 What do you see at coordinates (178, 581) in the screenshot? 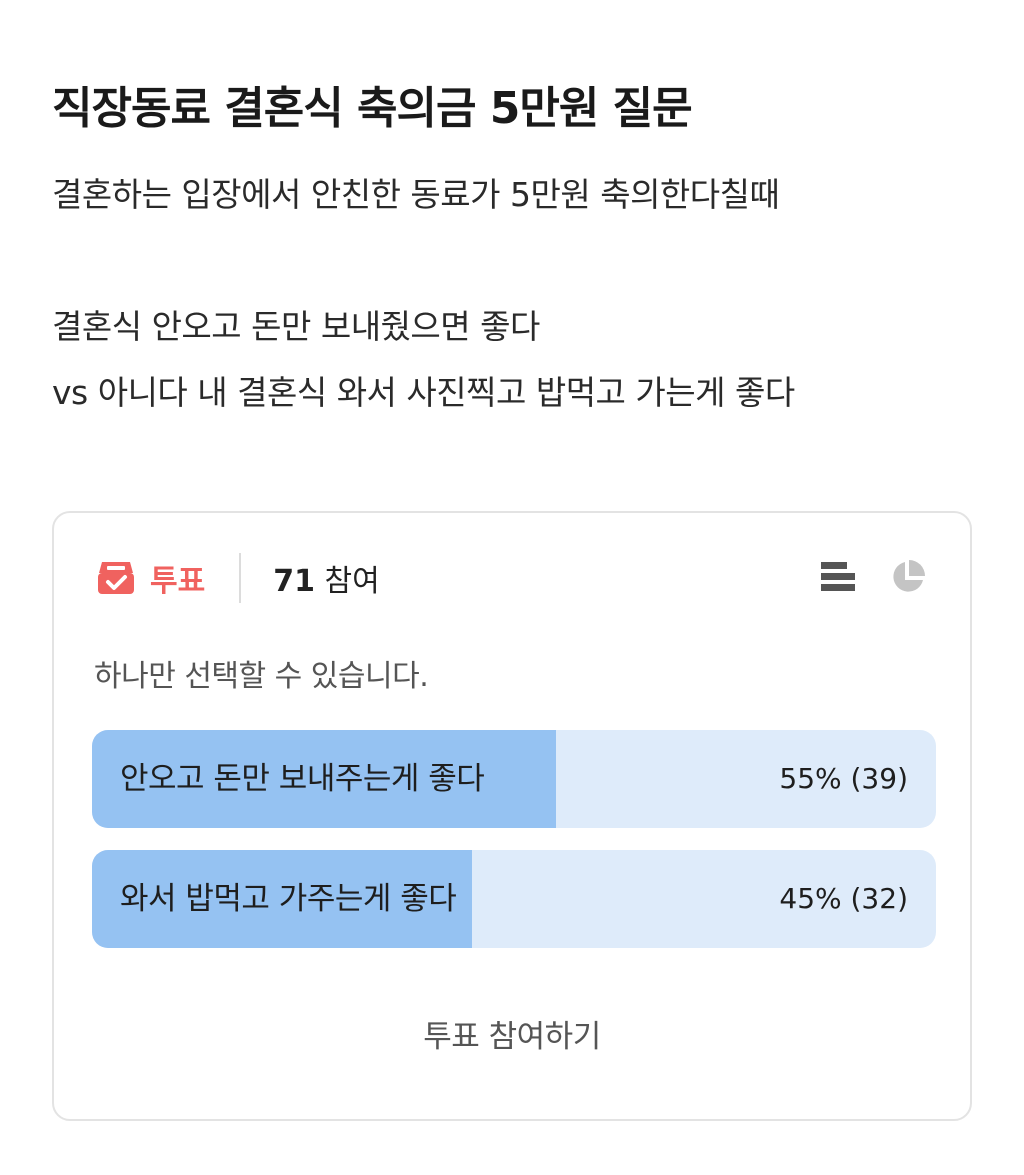
I see `poll-label: 투표` at bounding box center [178, 581].